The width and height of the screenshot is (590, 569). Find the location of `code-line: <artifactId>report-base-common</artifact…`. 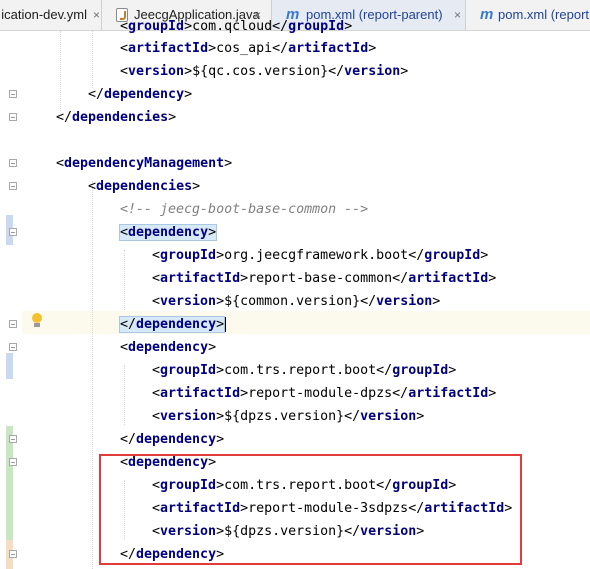

code-line: <artifactId>report-base-common</artifact… is located at coordinates (324, 278).